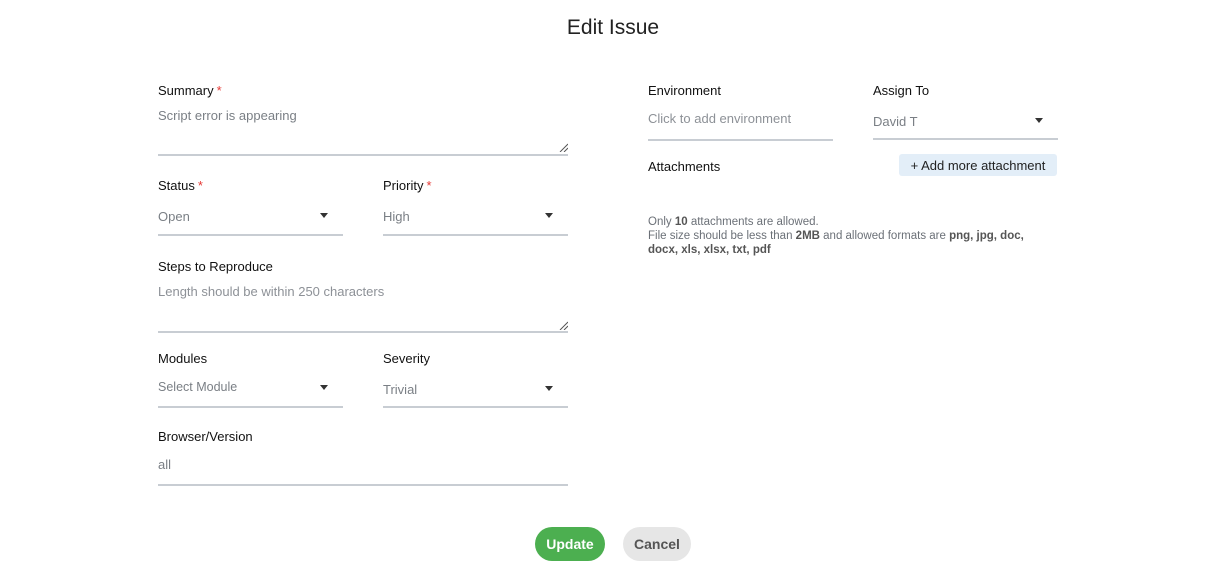 The height and width of the screenshot is (581, 1226). Describe the element at coordinates (400, 389) in the screenshot. I see `severity-value: Trivial` at that location.